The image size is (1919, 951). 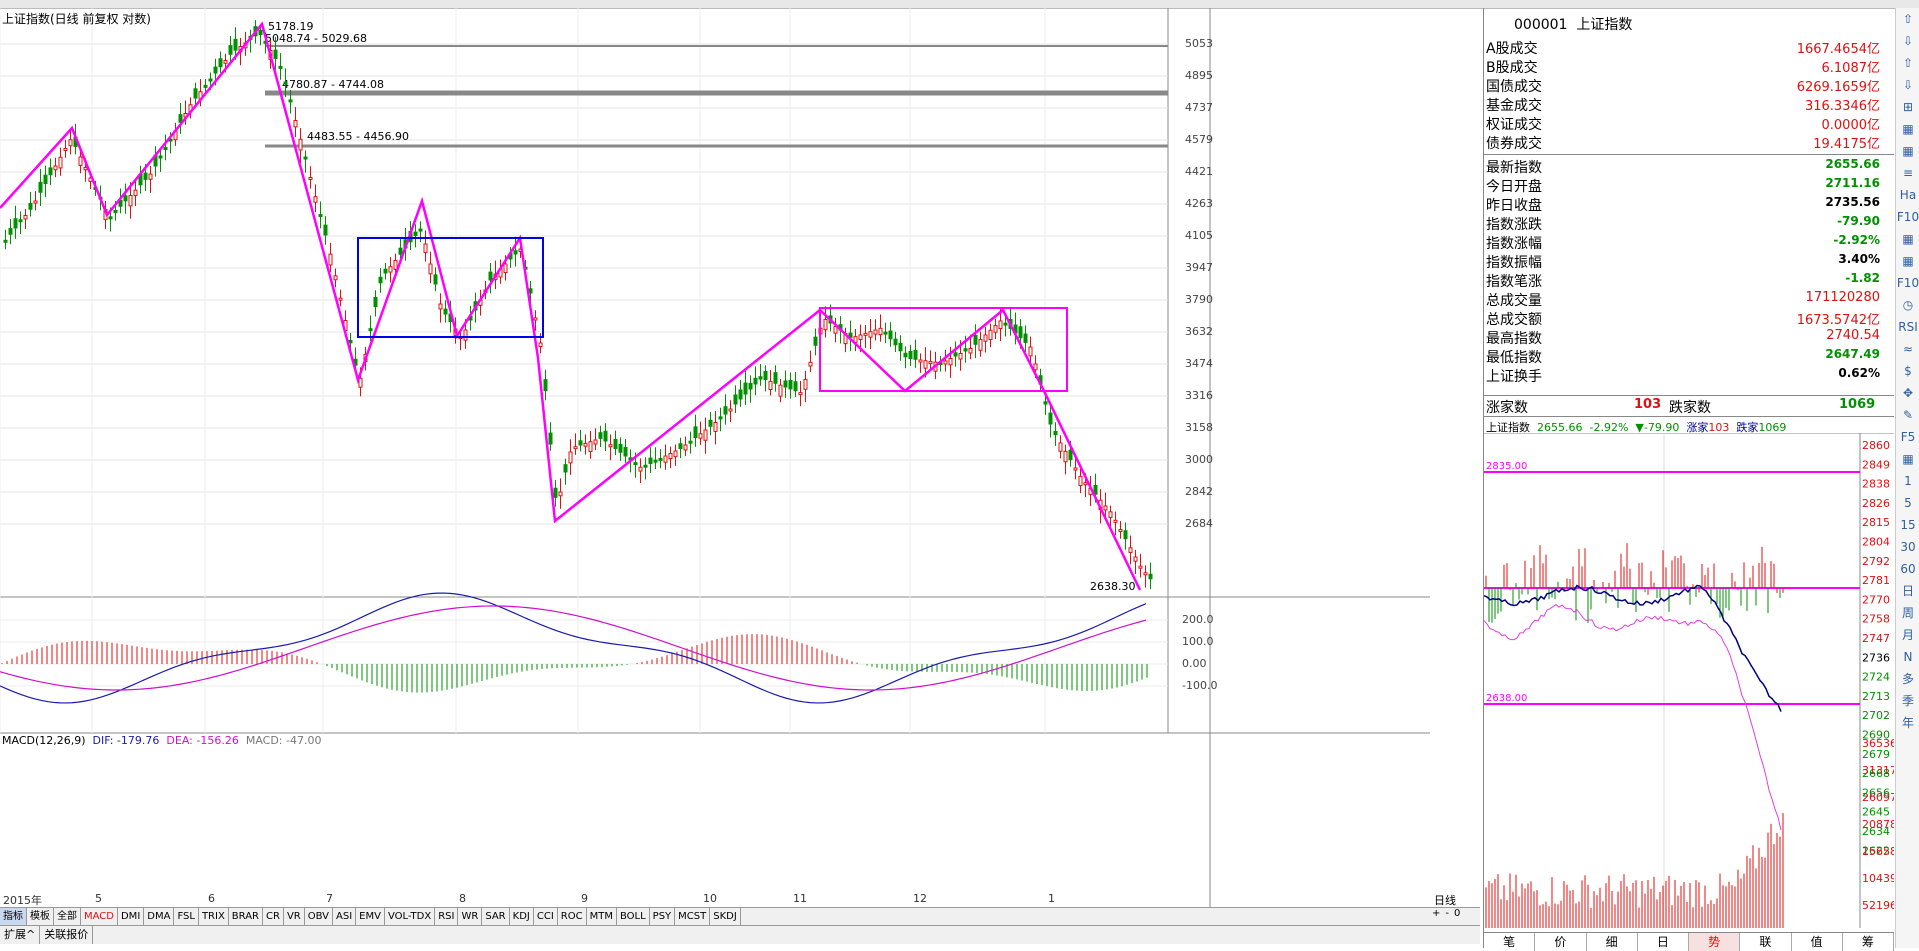 I want to click on indicator-tab: OBV, so click(x=319, y=916).